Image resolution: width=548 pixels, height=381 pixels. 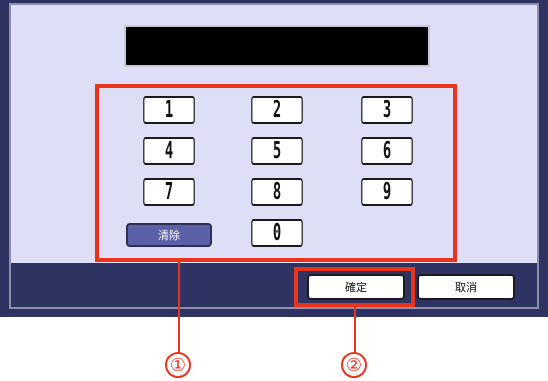 I want to click on cancel-button: 取消, so click(x=466, y=287).